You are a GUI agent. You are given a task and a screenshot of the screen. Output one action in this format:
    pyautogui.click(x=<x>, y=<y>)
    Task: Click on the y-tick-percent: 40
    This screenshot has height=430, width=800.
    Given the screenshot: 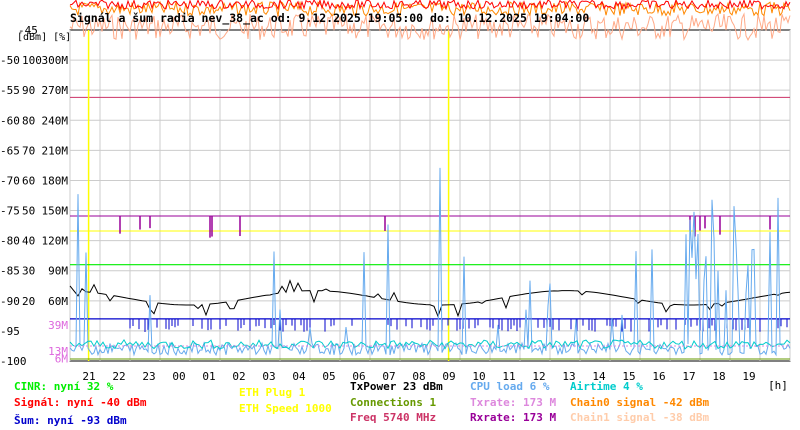 What is the action you would take?
    pyautogui.click(x=28, y=241)
    